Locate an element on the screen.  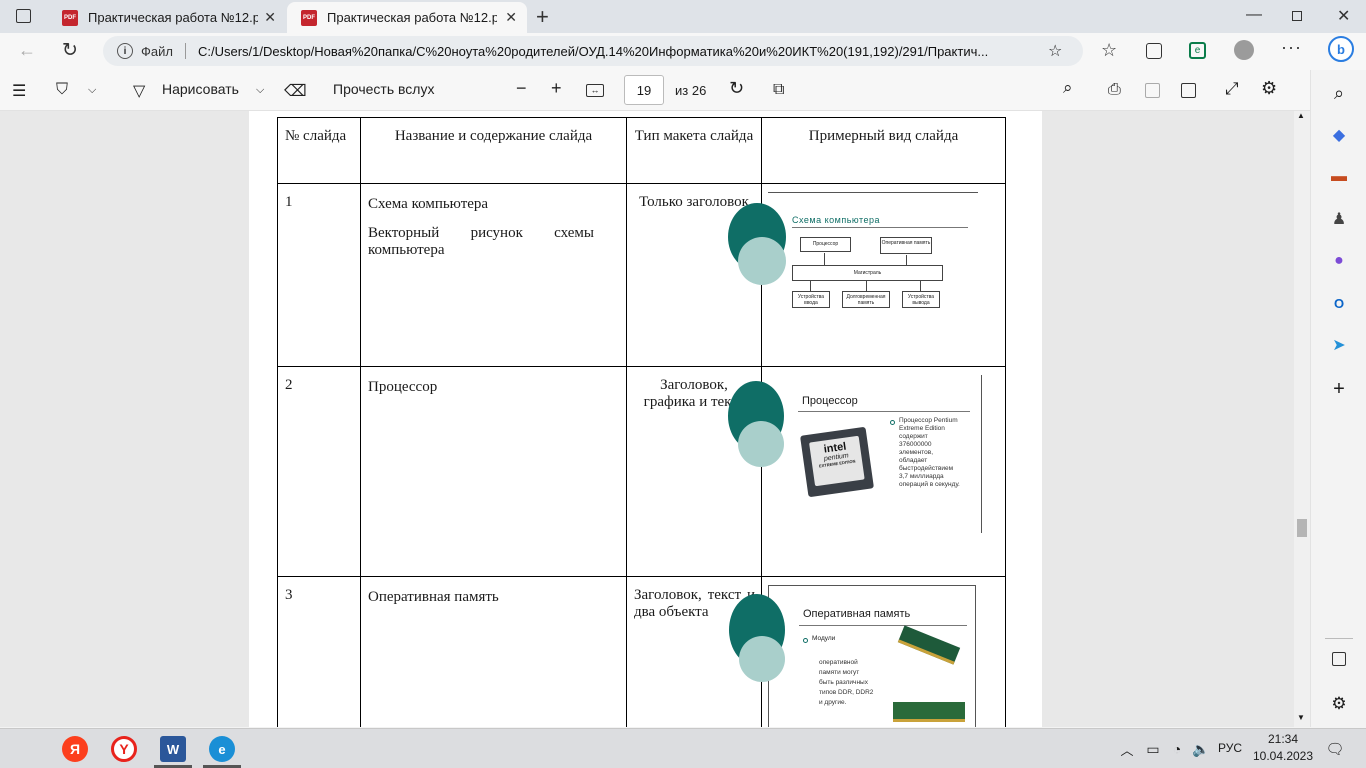
draw-button: Нарисовать is located at coordinates (200, 89).